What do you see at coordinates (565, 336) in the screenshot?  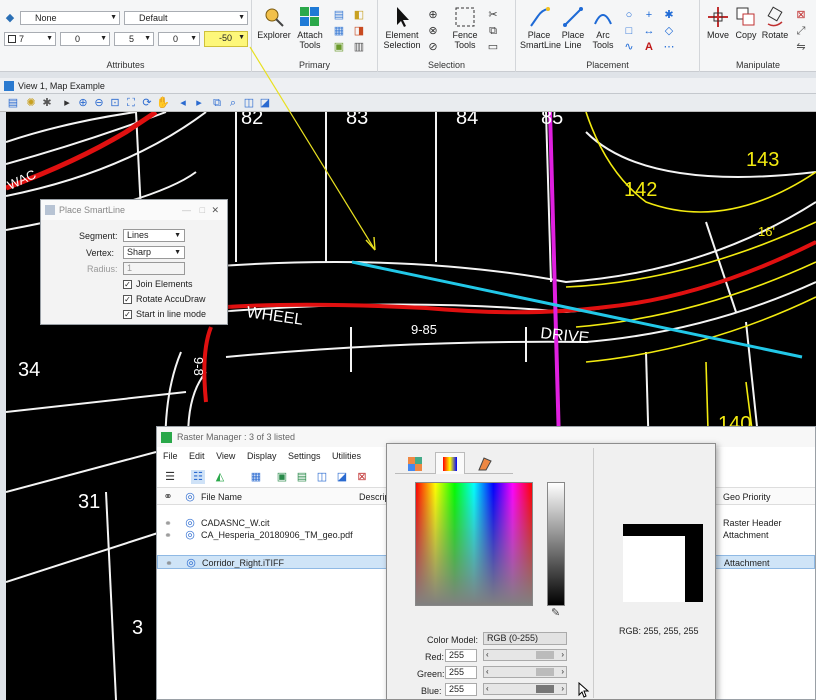 I see `street-drive-label: DRIVE` at bounding box center [565, 336].